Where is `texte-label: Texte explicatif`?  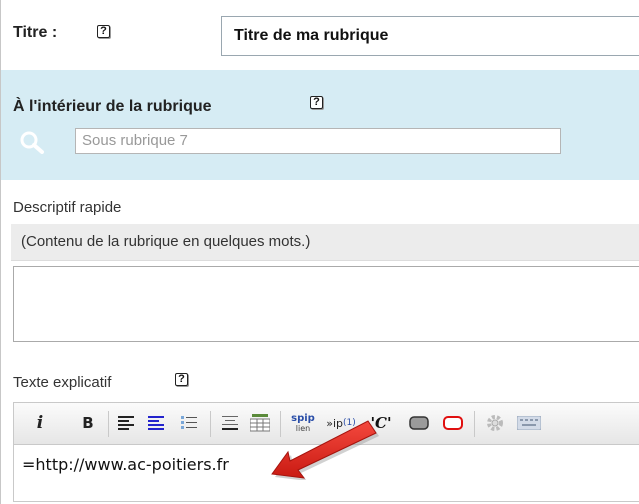 texte-label: Texte explicatif is located at coordinates (62, 382).